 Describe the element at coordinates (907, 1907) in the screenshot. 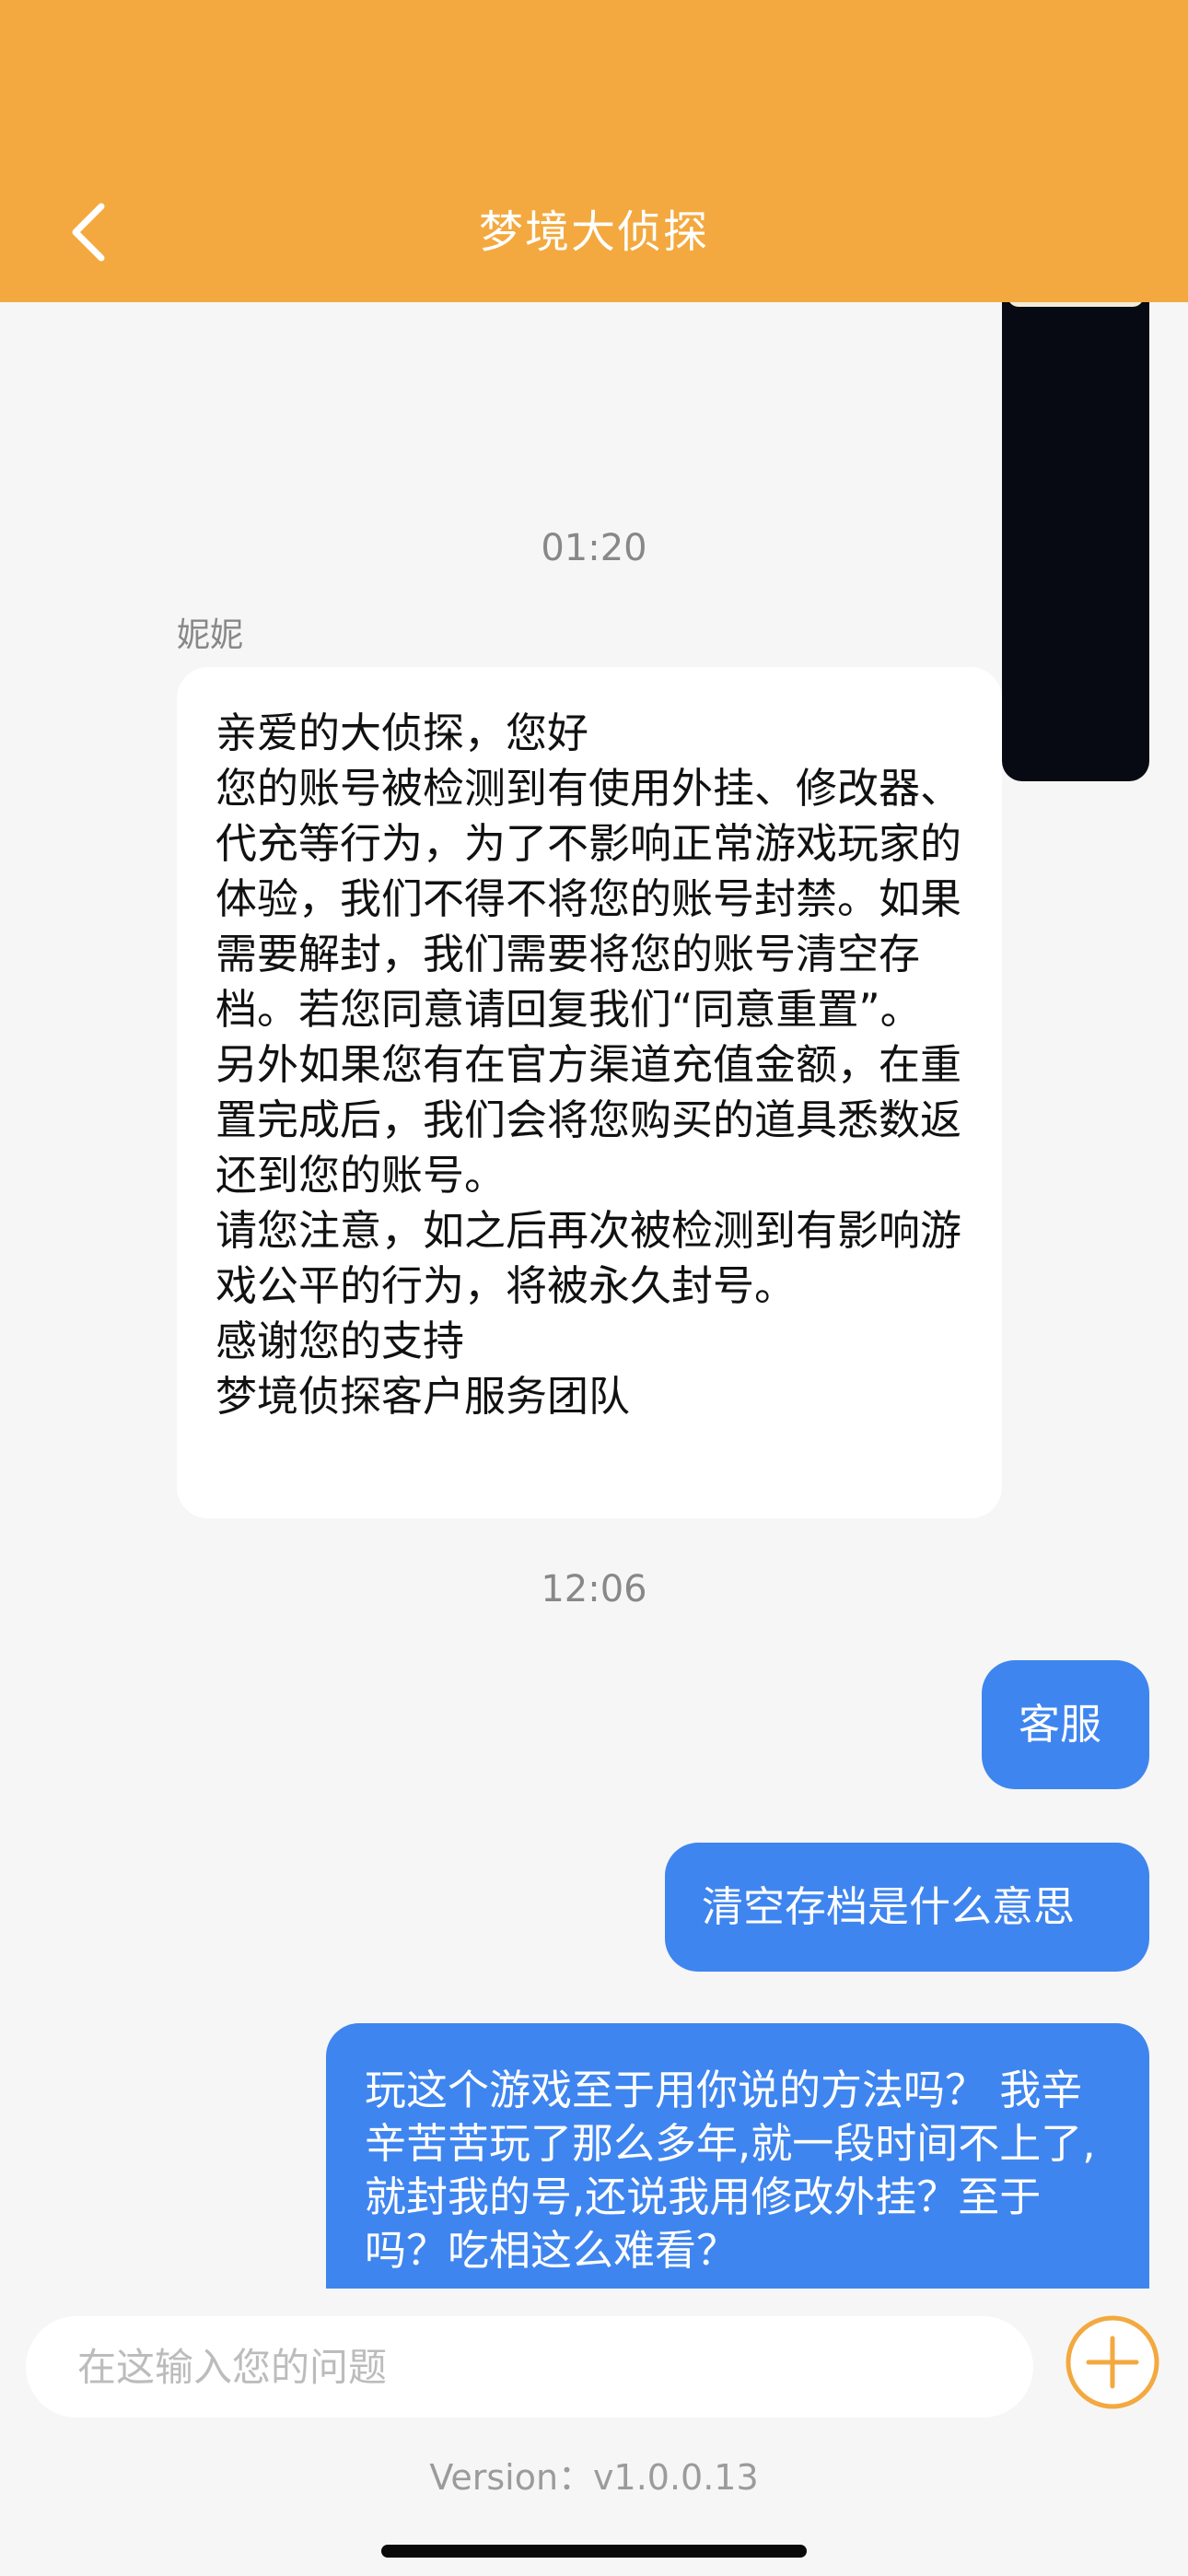

I see `outgoing-message: 清空存档是什么意思` at that location.